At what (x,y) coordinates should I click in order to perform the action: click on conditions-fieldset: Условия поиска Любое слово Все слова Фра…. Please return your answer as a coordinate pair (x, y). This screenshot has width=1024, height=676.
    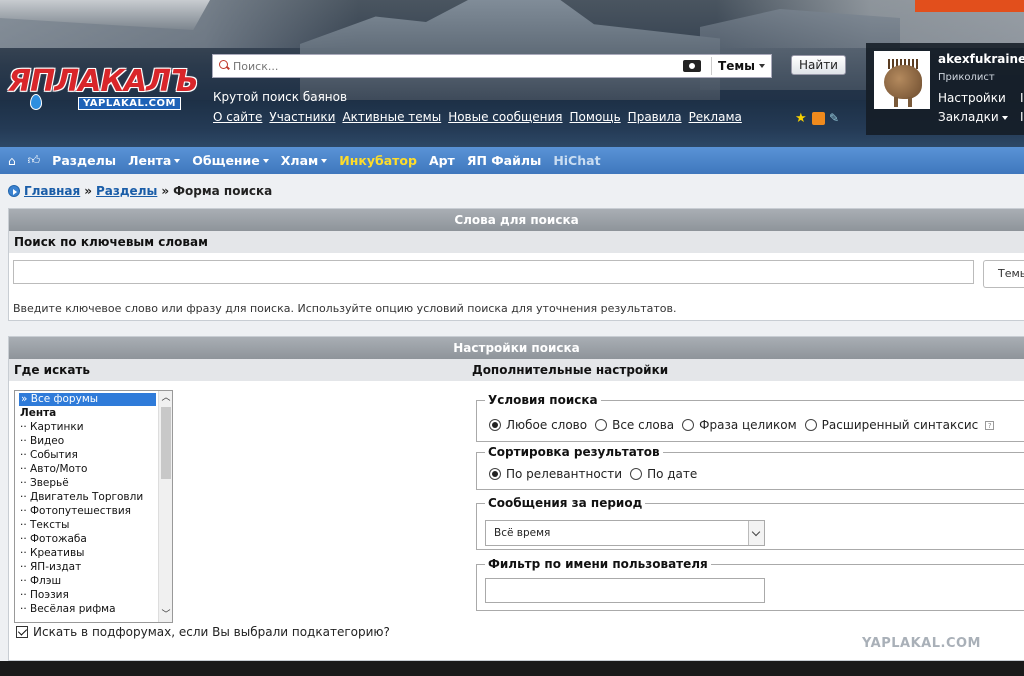
    Looking at the image, I should click on (750, 417).